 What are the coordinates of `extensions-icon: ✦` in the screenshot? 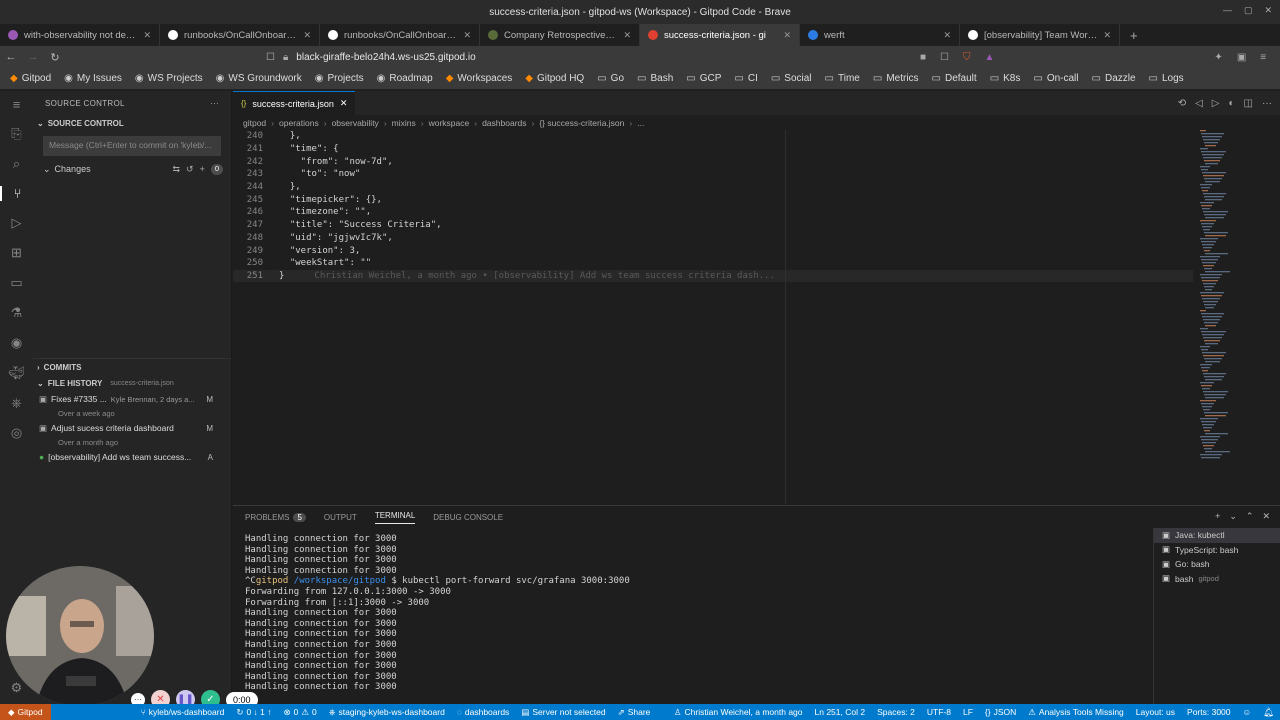 It's located at (1218, 57).